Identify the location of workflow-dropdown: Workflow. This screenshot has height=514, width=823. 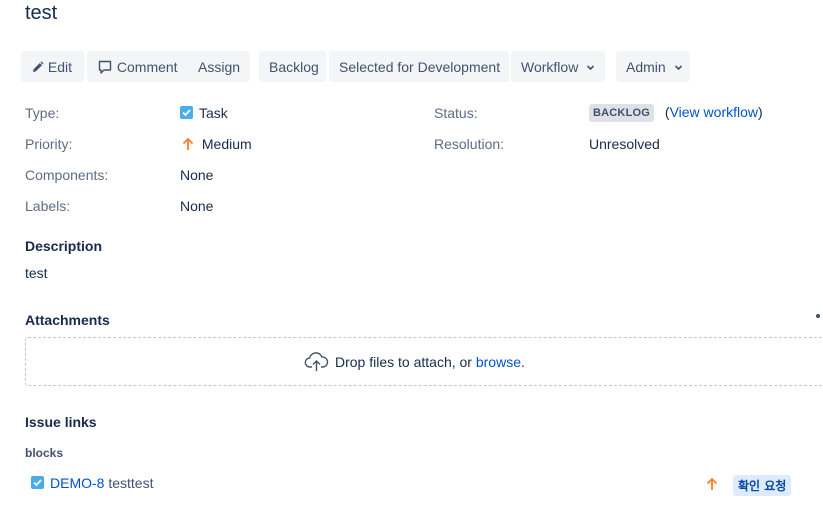
(558, 66).